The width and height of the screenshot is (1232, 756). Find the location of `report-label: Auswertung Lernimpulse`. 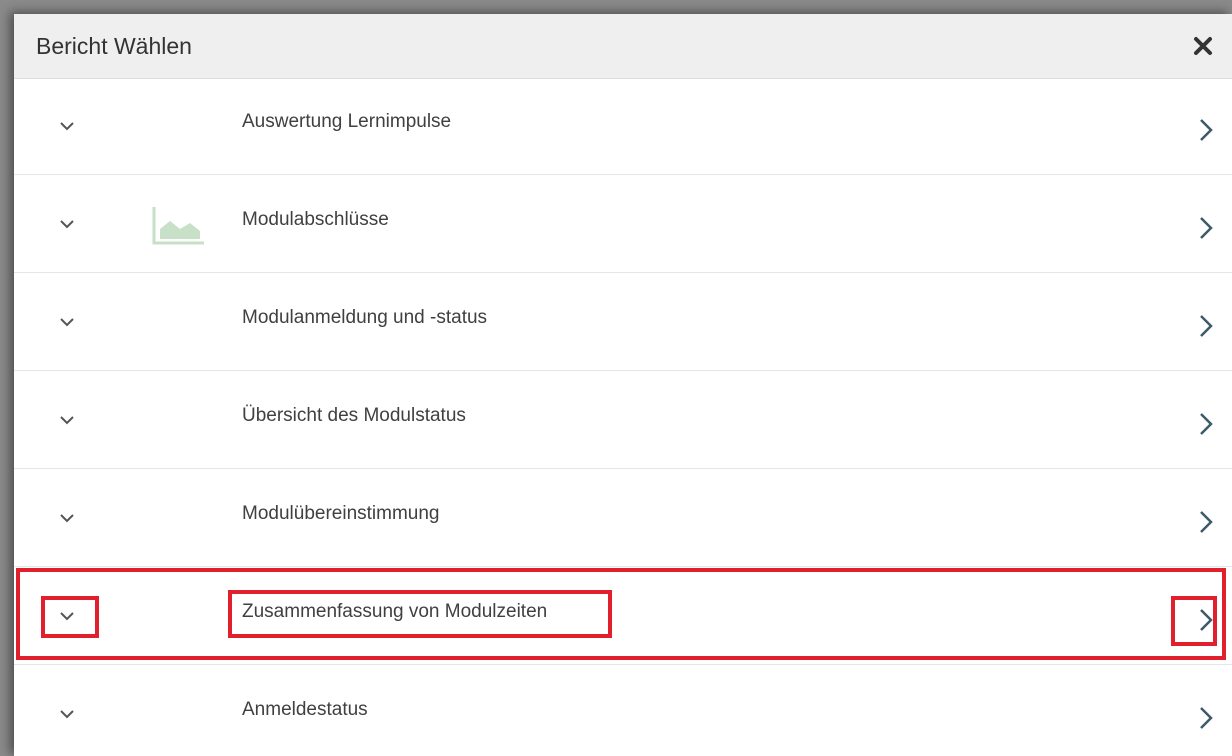

report-label: Auswertung Lernimpulse is located at coordinates (346, 122).